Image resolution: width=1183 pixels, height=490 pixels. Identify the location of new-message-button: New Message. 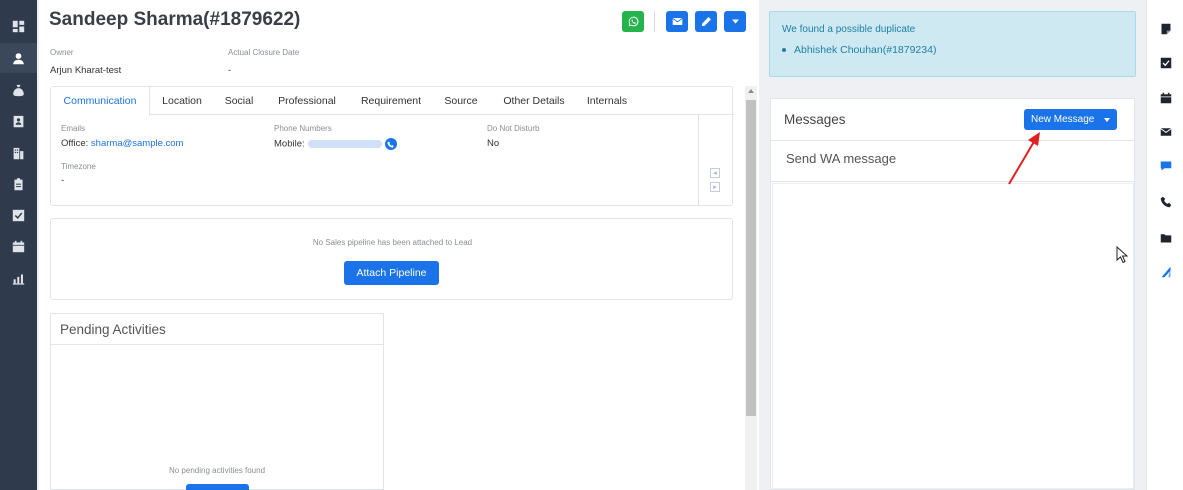
(1070, 119).